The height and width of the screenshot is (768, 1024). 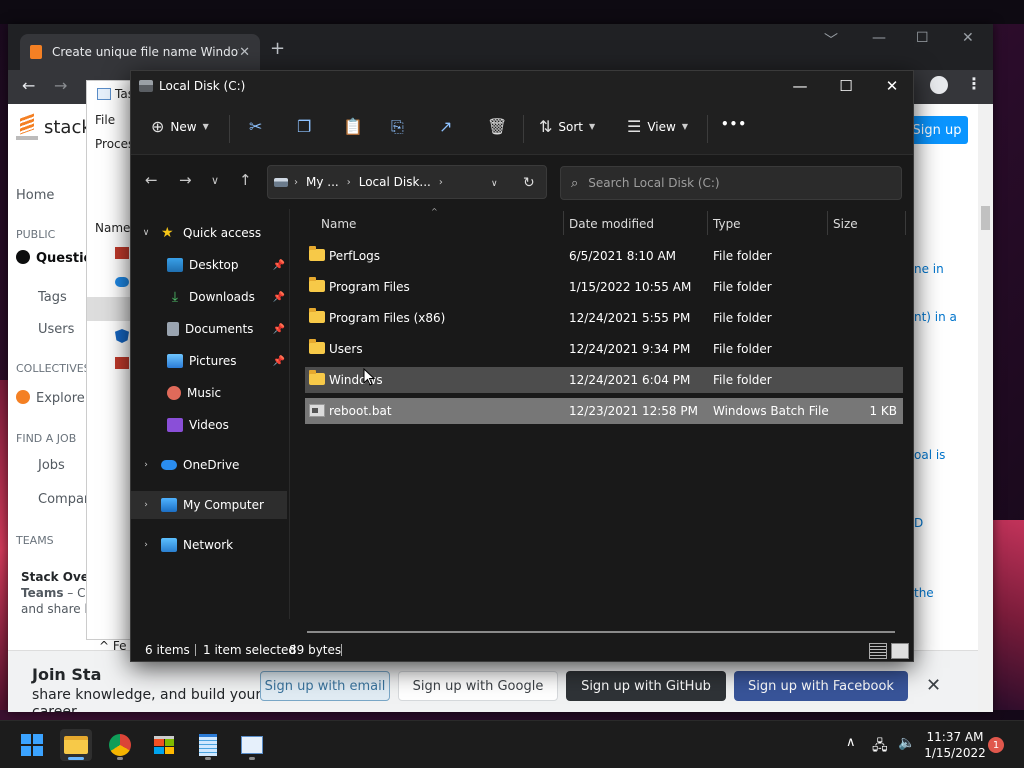 I want to click on chrome-close-button: ✕, so click(x=968, y=38).